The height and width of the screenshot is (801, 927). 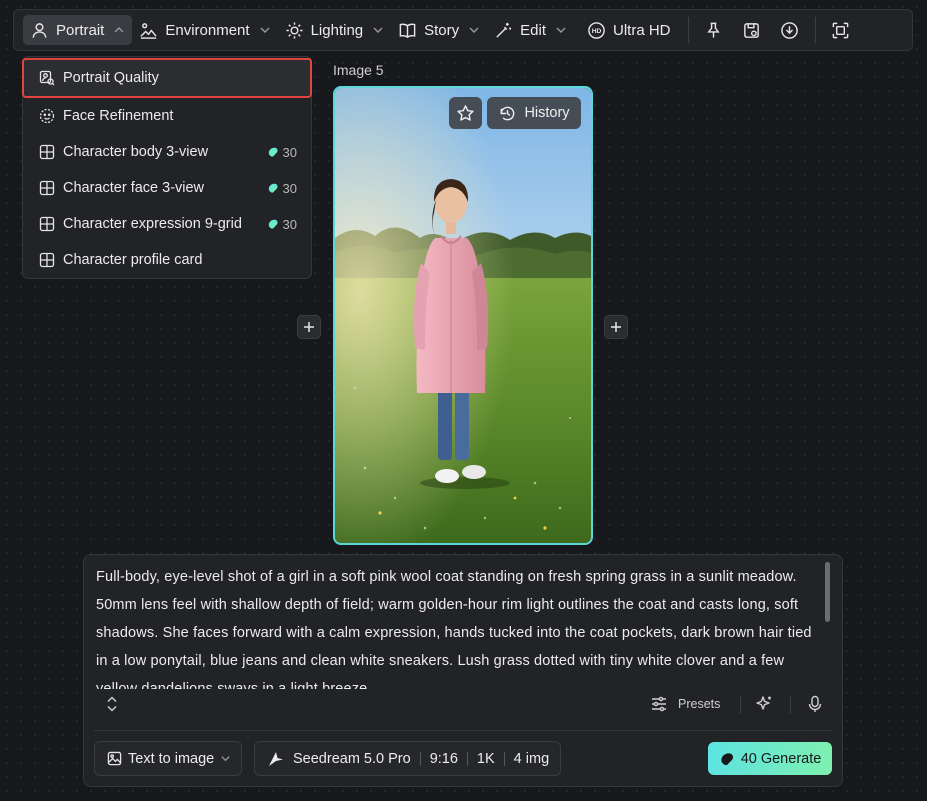 What do you see at coordinates (118, 116) in the screenshot?
I see `menu-item-label: Face Refinement` at bounding box center [118, 116].